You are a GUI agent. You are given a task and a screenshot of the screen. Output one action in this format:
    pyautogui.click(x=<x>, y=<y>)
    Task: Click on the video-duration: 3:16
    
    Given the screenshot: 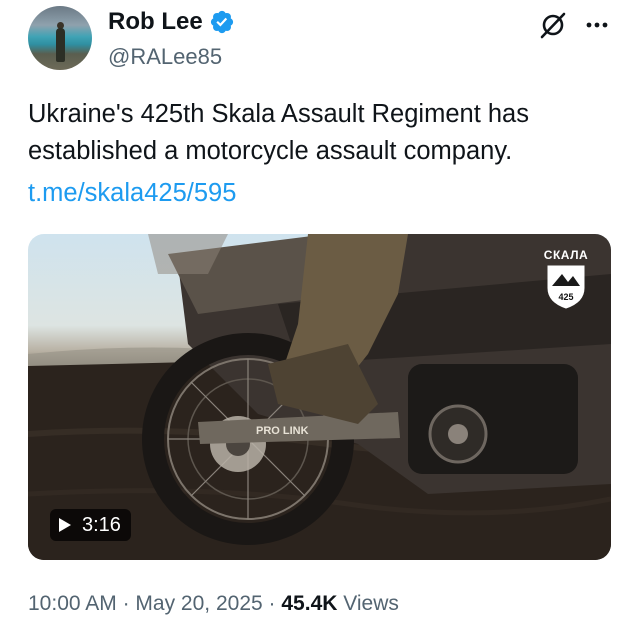 What is the action you would take?
    pyautogui.click(x=101, y=524)
    